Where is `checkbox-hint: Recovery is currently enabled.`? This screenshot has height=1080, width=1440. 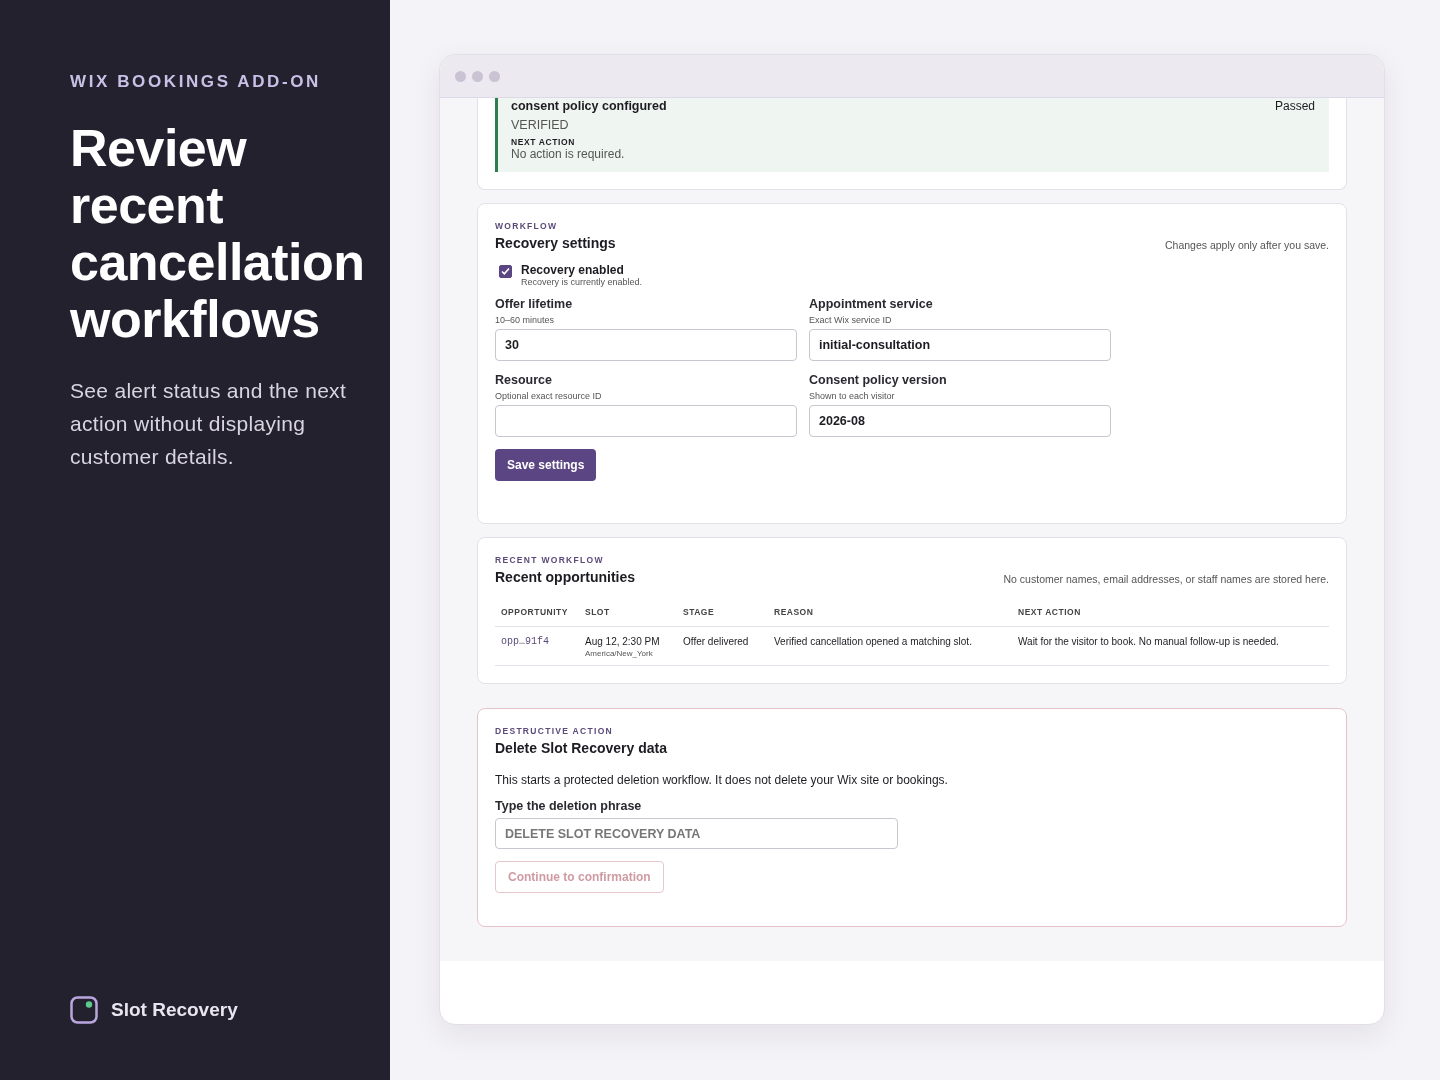
checkbox-hint: Recovery is currently enabled. is located at coordinates (582, 282).